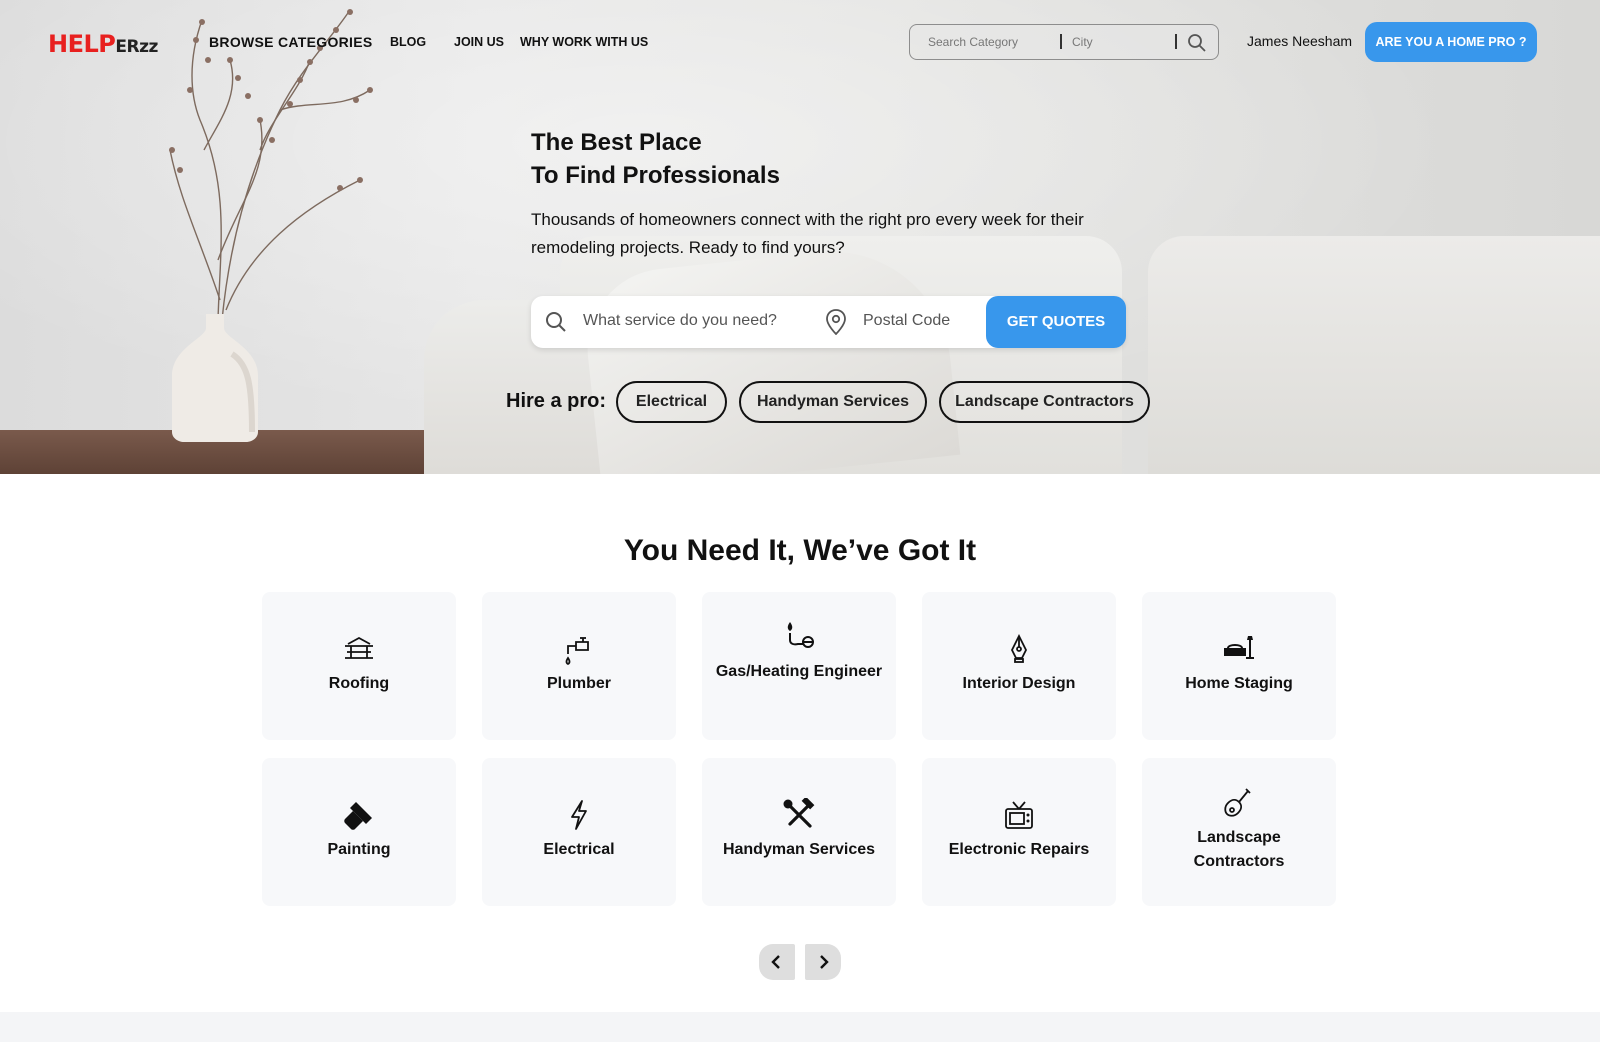  I want to click on service-card-label: Landscape Contractors, so click(1239, 849).